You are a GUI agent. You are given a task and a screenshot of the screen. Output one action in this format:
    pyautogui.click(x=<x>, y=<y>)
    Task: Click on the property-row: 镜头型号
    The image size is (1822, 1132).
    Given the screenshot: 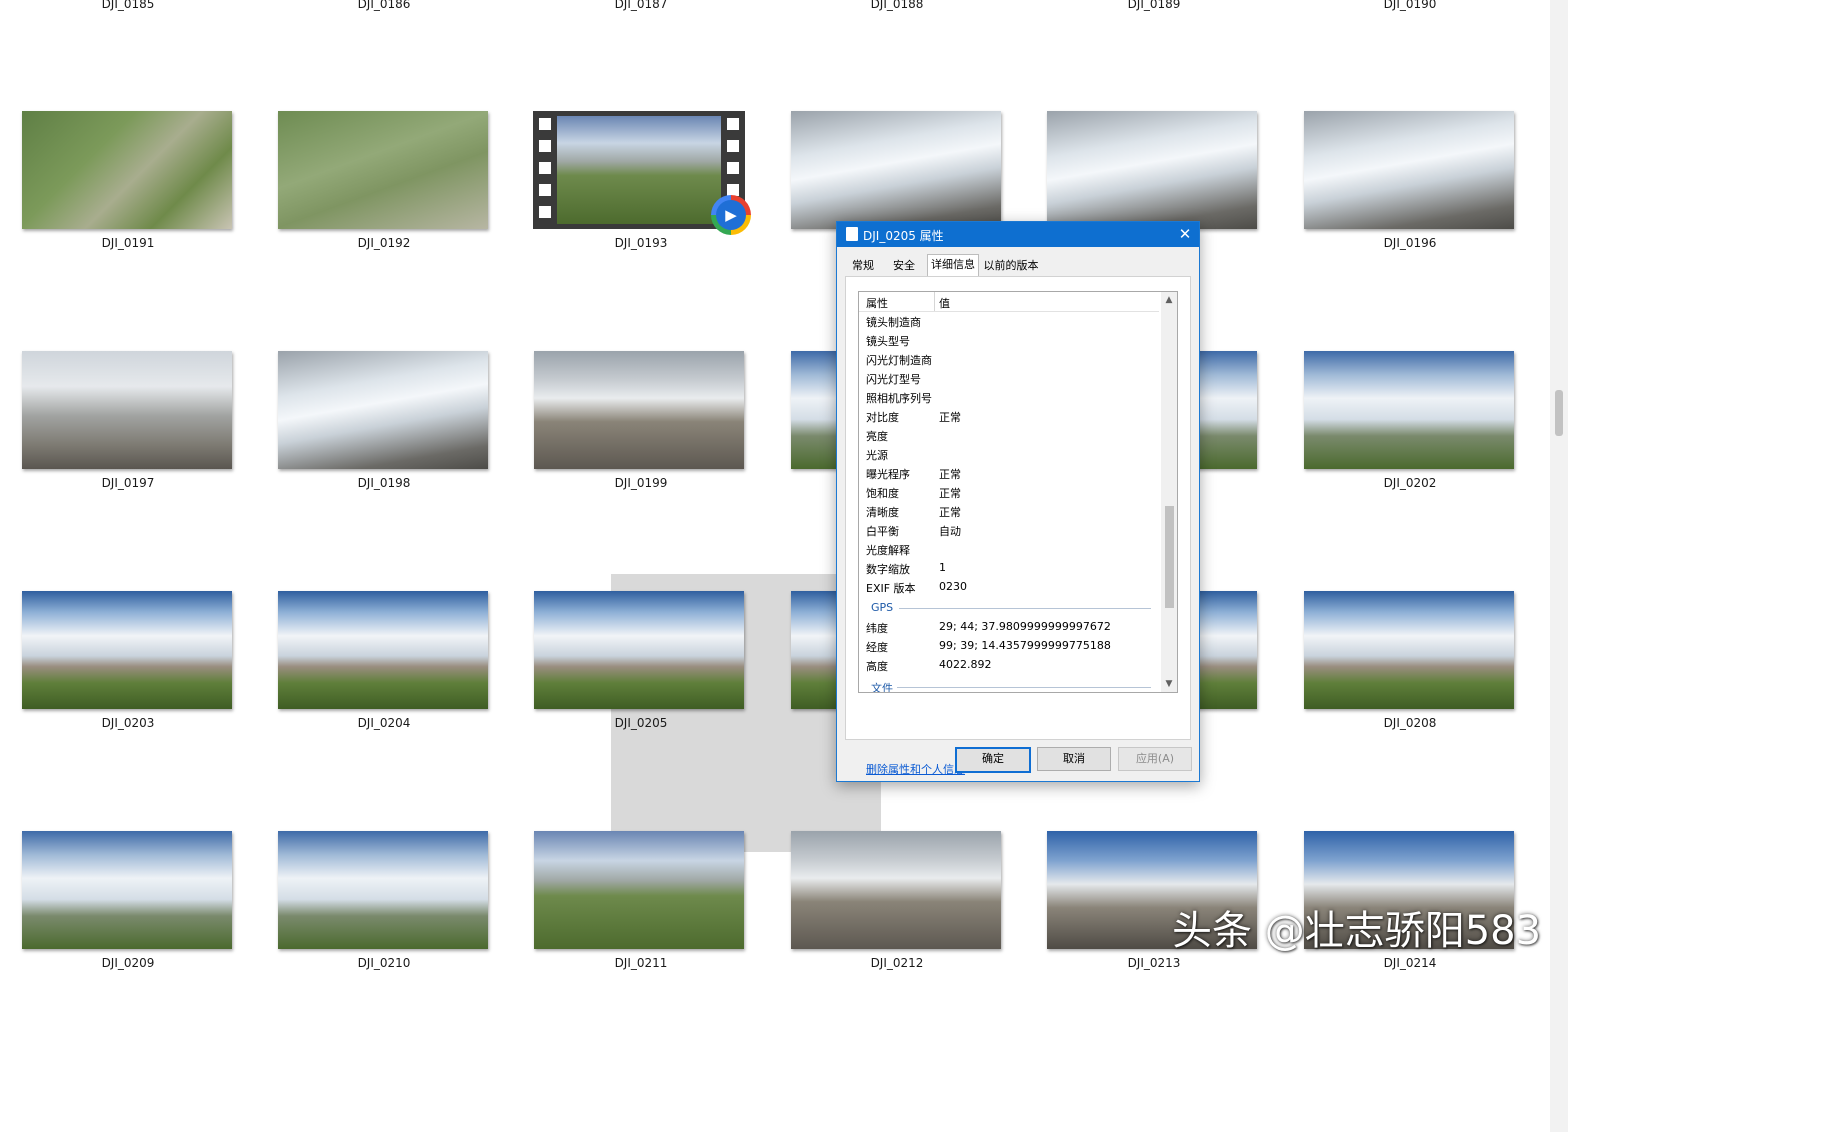 What is the action you would take?
    pyautogui.click(x=1009, y=339)
    